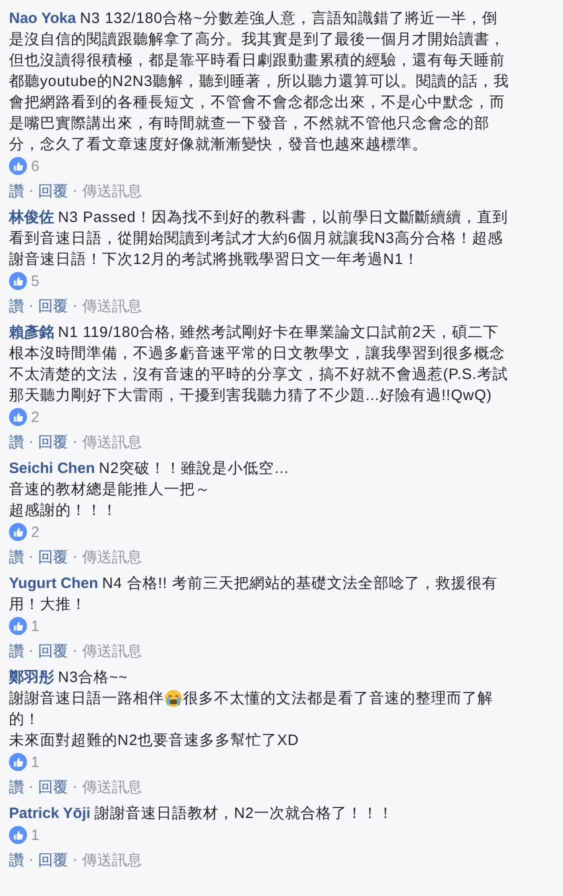 The width and height of the screenshot is (563, 896). What do you see at coordinates (52, 468) in the screenshot?
I see `author-name: Seichi Chen` at bounding box center [52, 468].